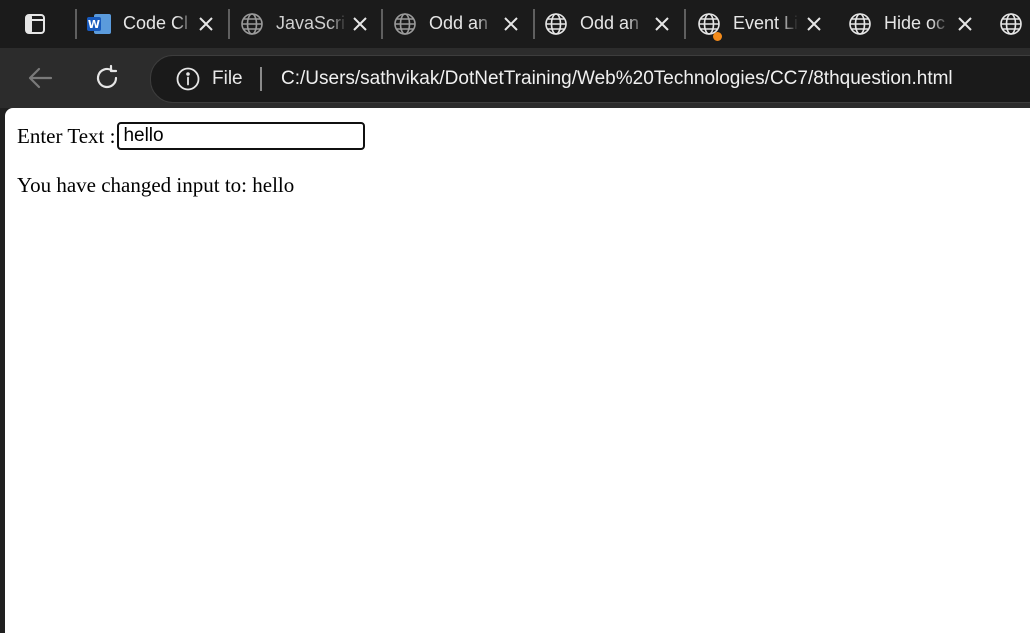  Describe the element at coordinates (261, 79) in the screenshot. I see `address-bar-separator` at that location.